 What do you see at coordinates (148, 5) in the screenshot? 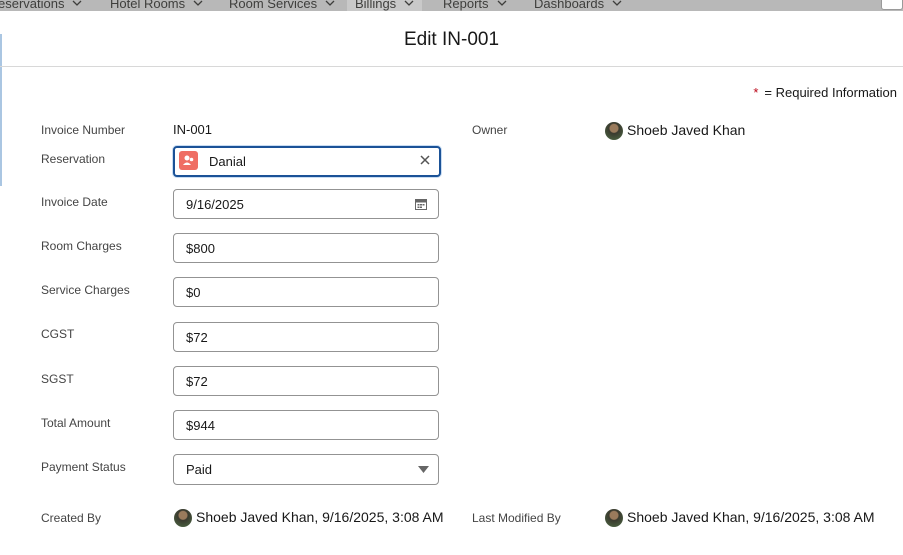
I see `nav-tab-label: Hotel Rooms` at bounding box center [148, 5].